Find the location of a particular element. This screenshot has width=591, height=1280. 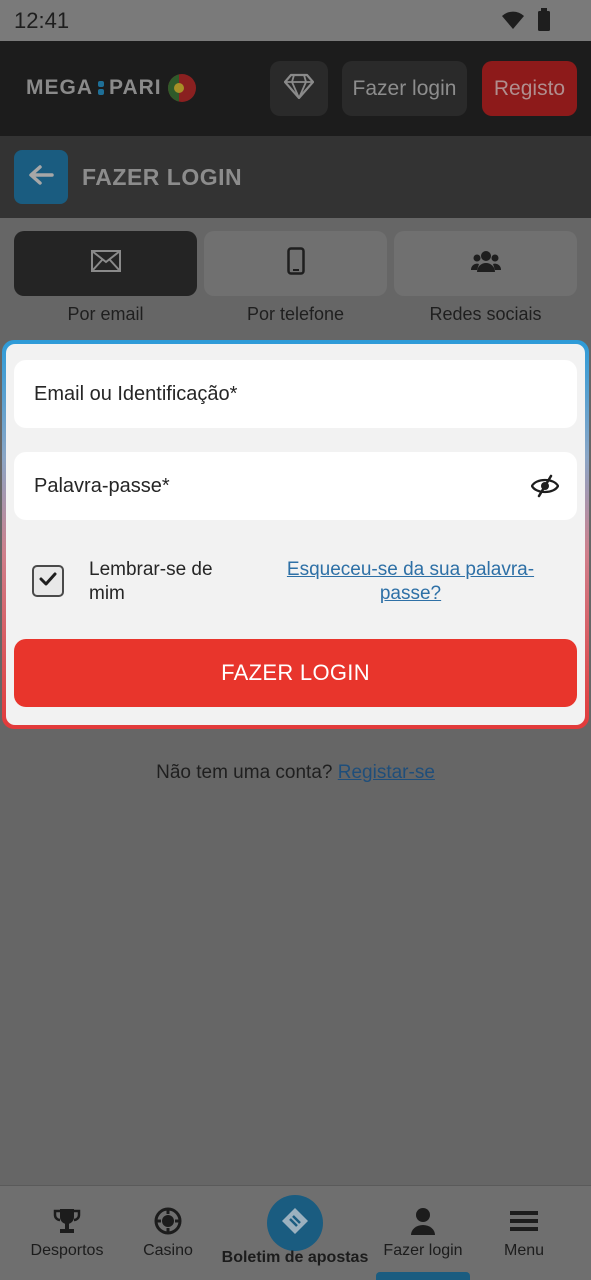

logo: MEGA PARI is located at coordinates (111, 88).